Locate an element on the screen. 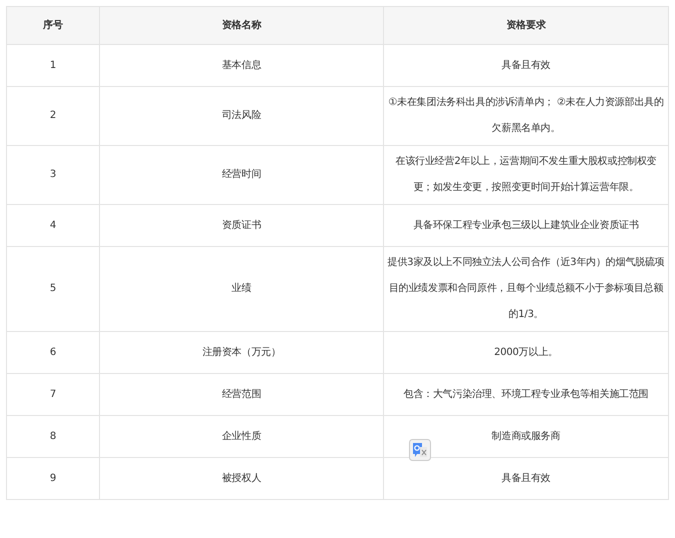  table-cell: 包含：大气污染治理、环境工程专业承包等相关施工范围 is located at coordinates (526, 395).